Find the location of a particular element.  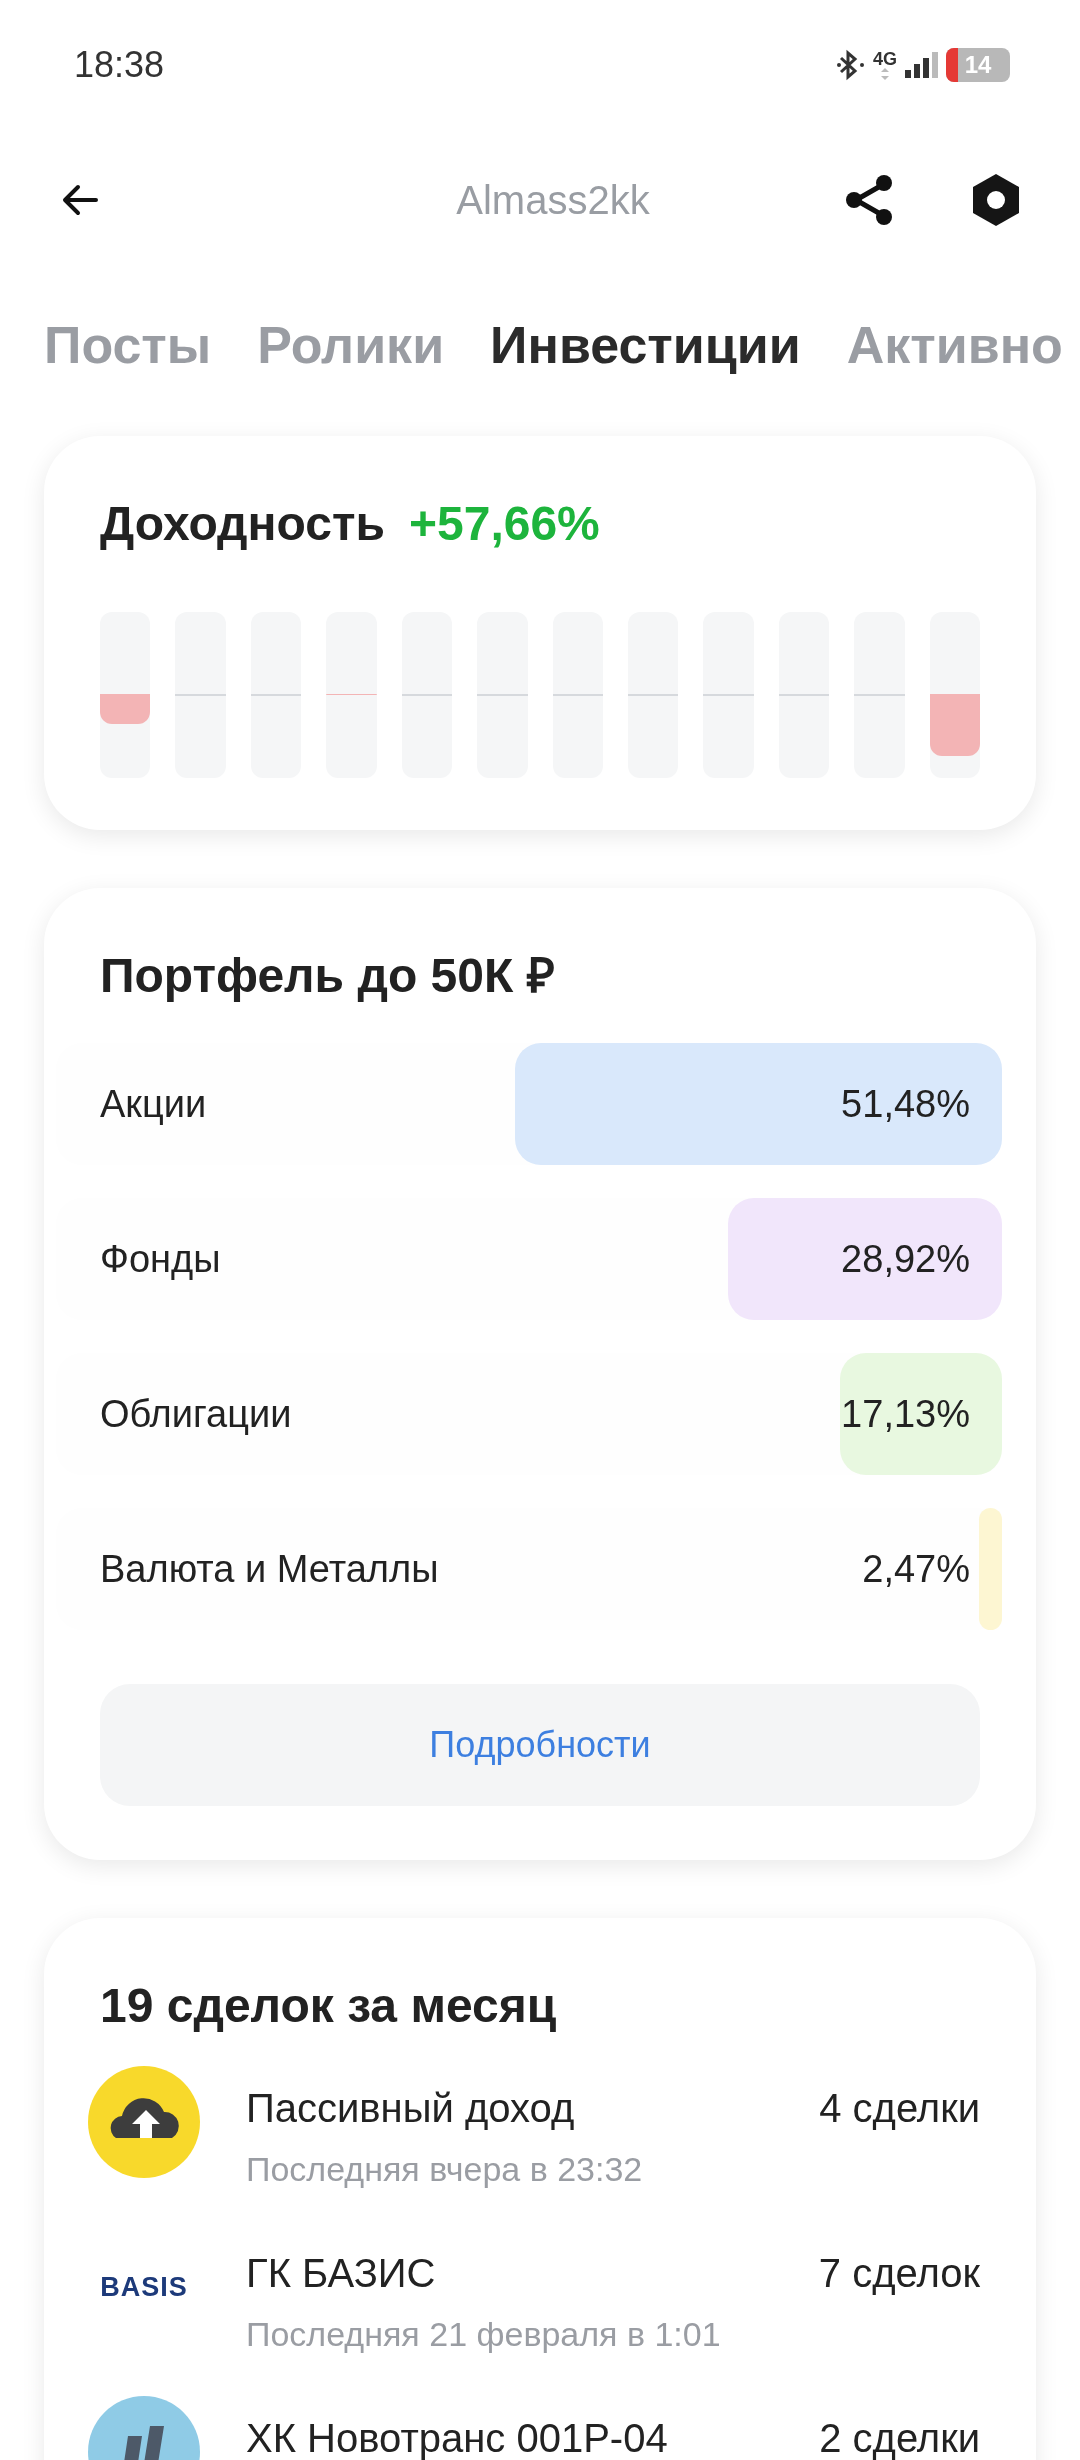

deal-subtitle: Последняя вчера в 23:32 is located at coordinates (445, 2169).